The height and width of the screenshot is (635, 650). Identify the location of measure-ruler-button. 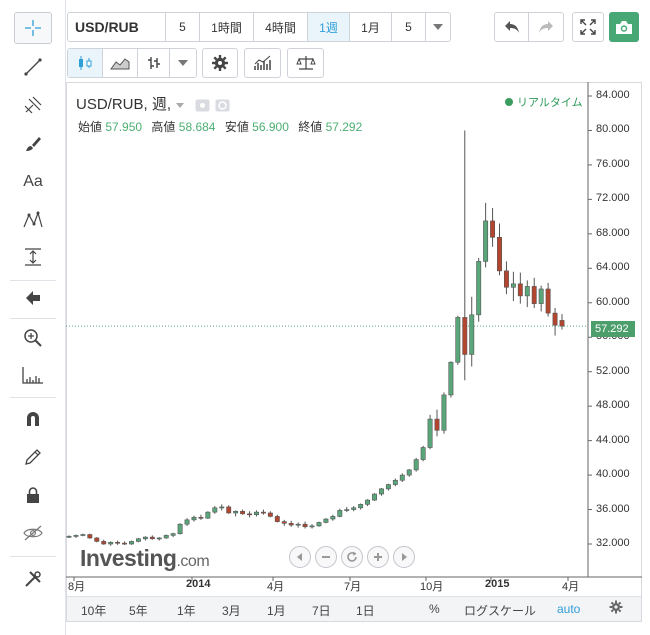
(33, 375).